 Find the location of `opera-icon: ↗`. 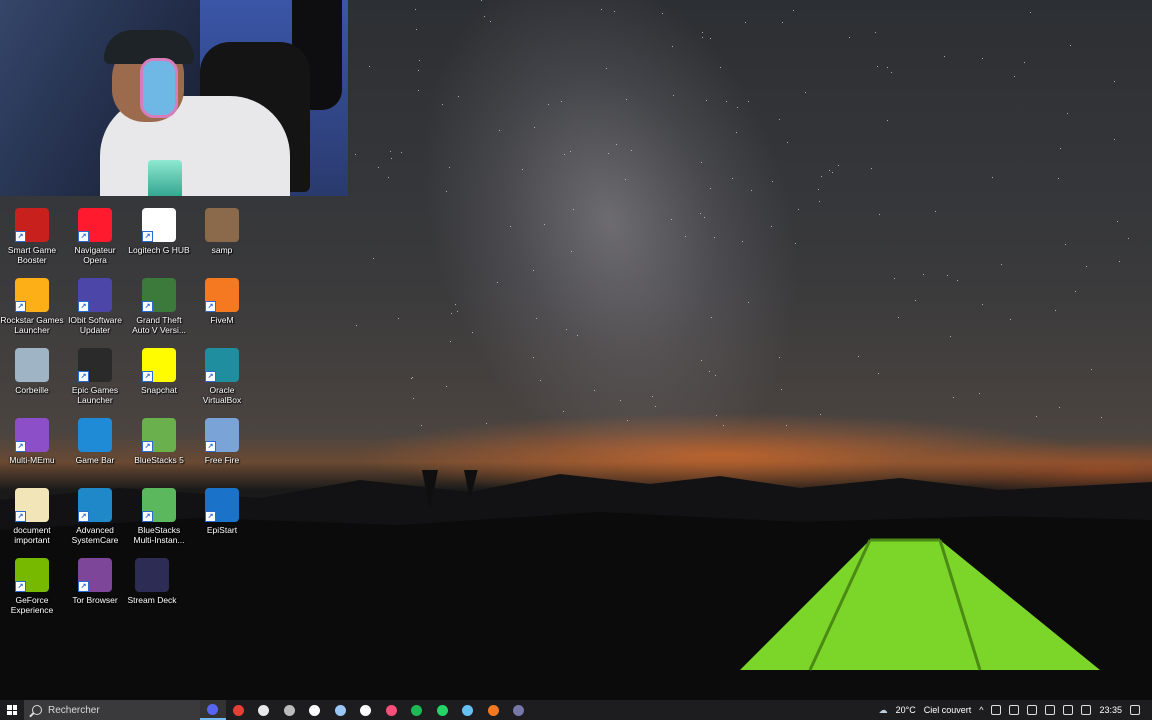

opera-icon: ↗ is located at coordinates (95, 225).